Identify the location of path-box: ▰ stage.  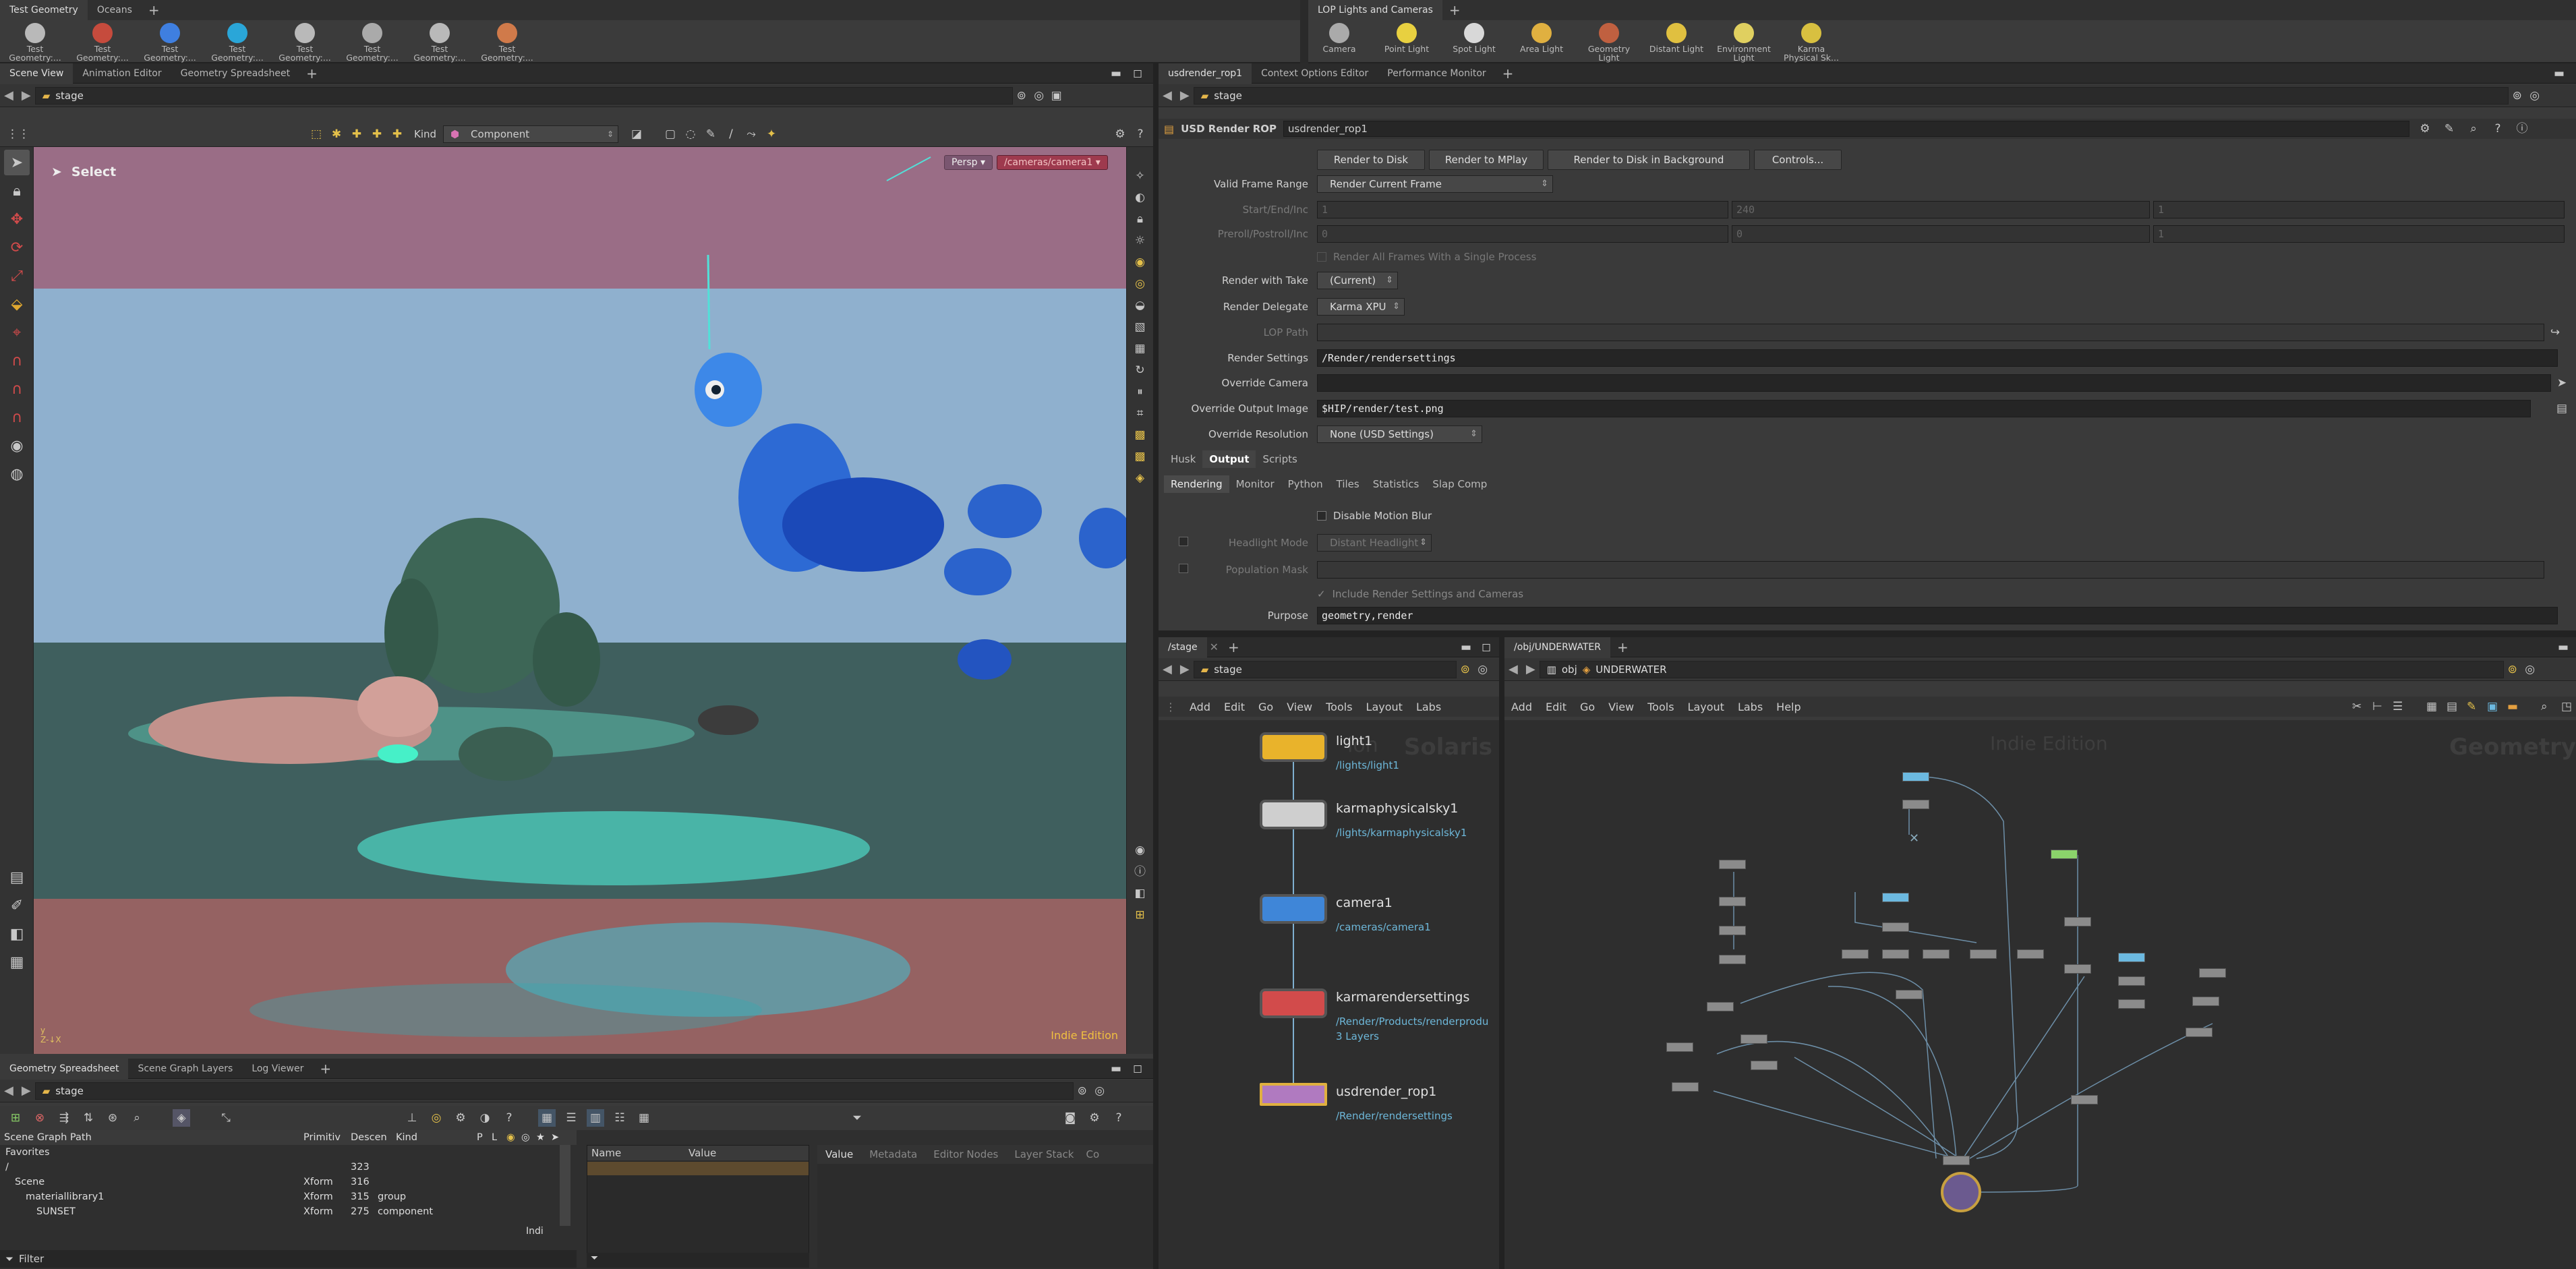
(1325, 669).